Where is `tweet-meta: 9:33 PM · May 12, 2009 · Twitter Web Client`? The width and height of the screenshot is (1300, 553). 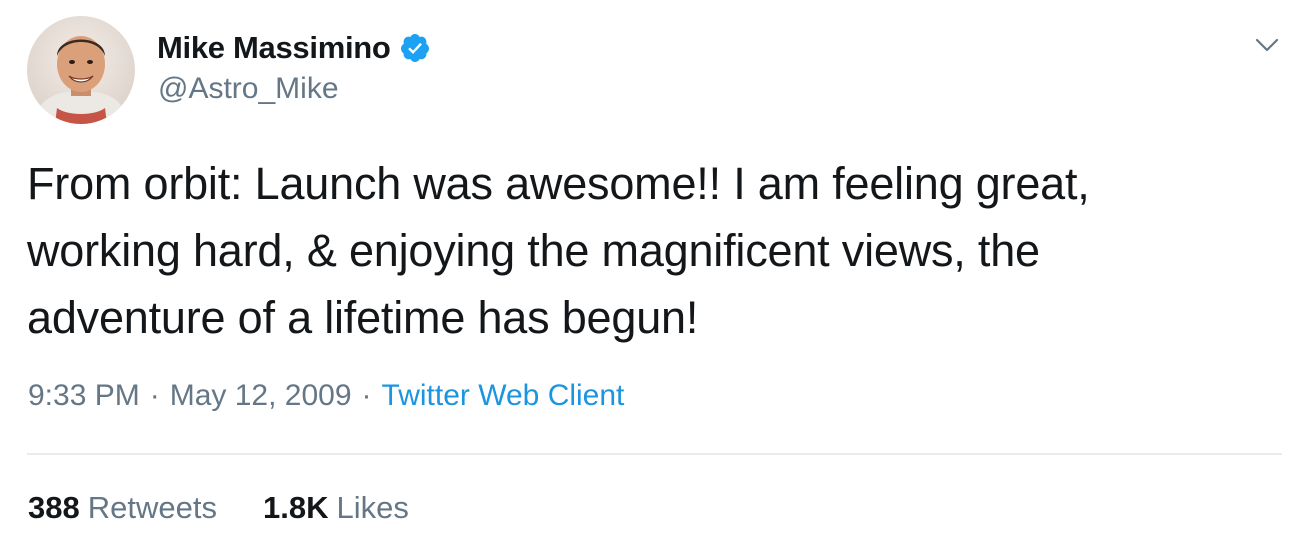
tweet-meta: 9:33 PM · May 12, 2009 · Twitter Web Client is located at coordinates (326, 396).